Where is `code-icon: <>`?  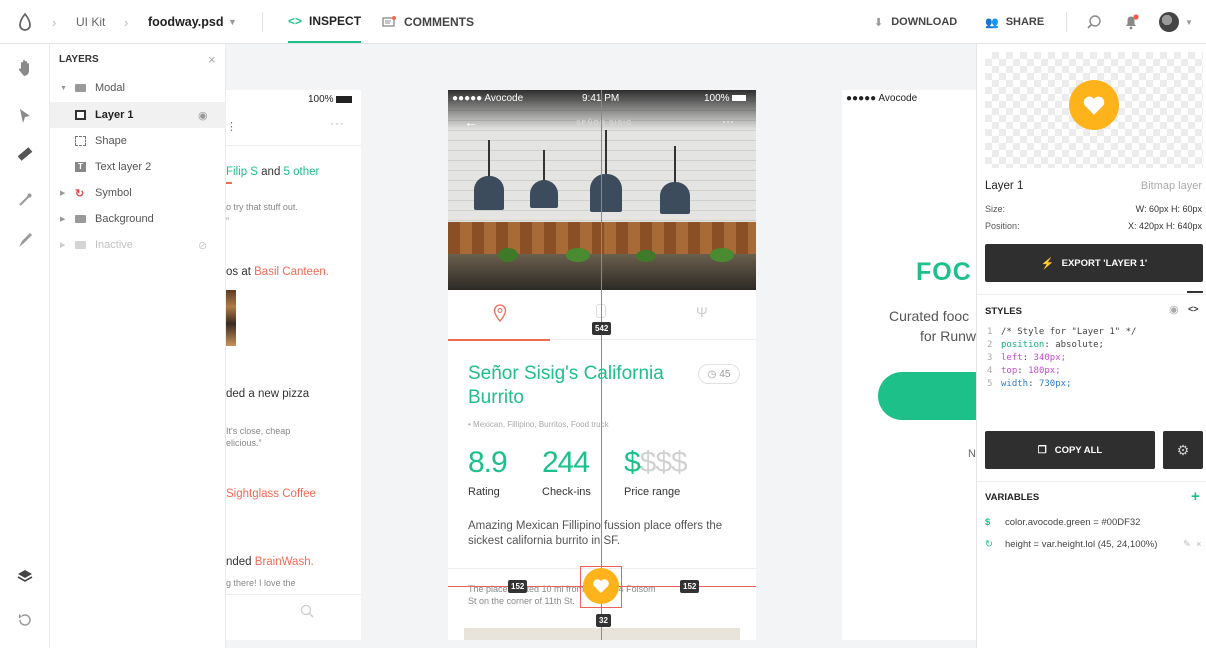
code-icon: <> is located at coordinates (1193, 309).